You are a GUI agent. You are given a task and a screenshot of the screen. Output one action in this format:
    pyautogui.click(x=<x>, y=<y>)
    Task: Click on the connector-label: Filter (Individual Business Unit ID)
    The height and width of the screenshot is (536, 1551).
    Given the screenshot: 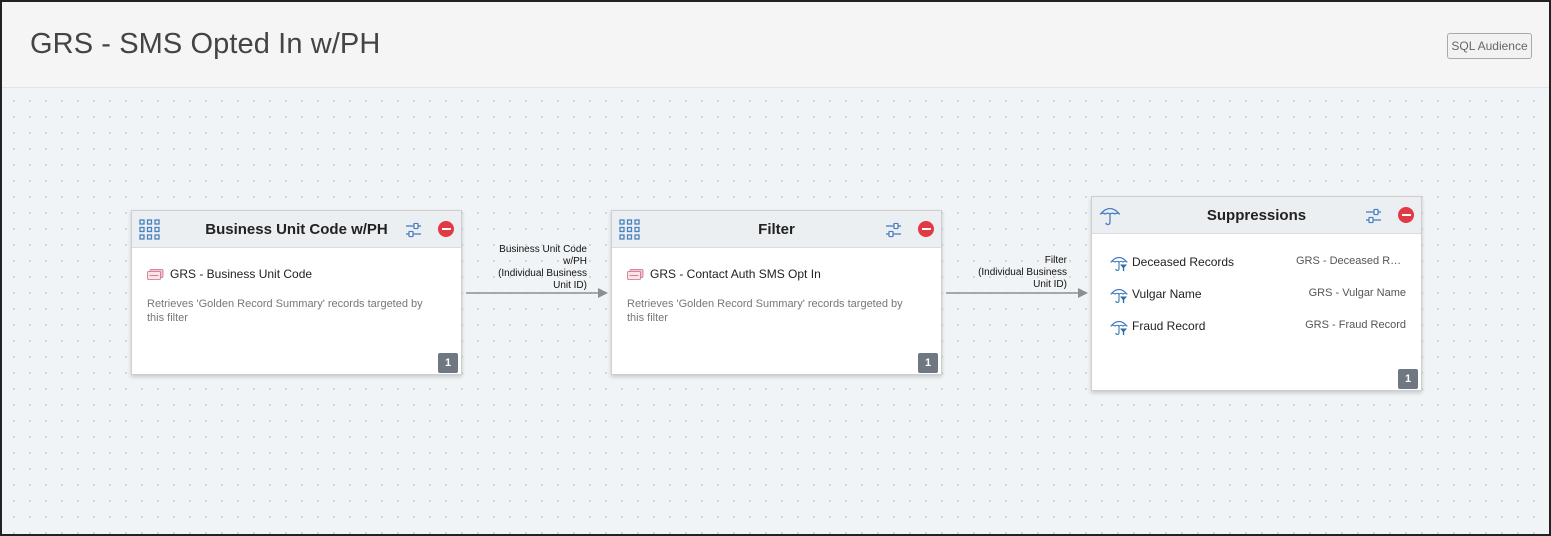 What is the action you would take?
    pyautogui.click(x=1009, y=273)
    